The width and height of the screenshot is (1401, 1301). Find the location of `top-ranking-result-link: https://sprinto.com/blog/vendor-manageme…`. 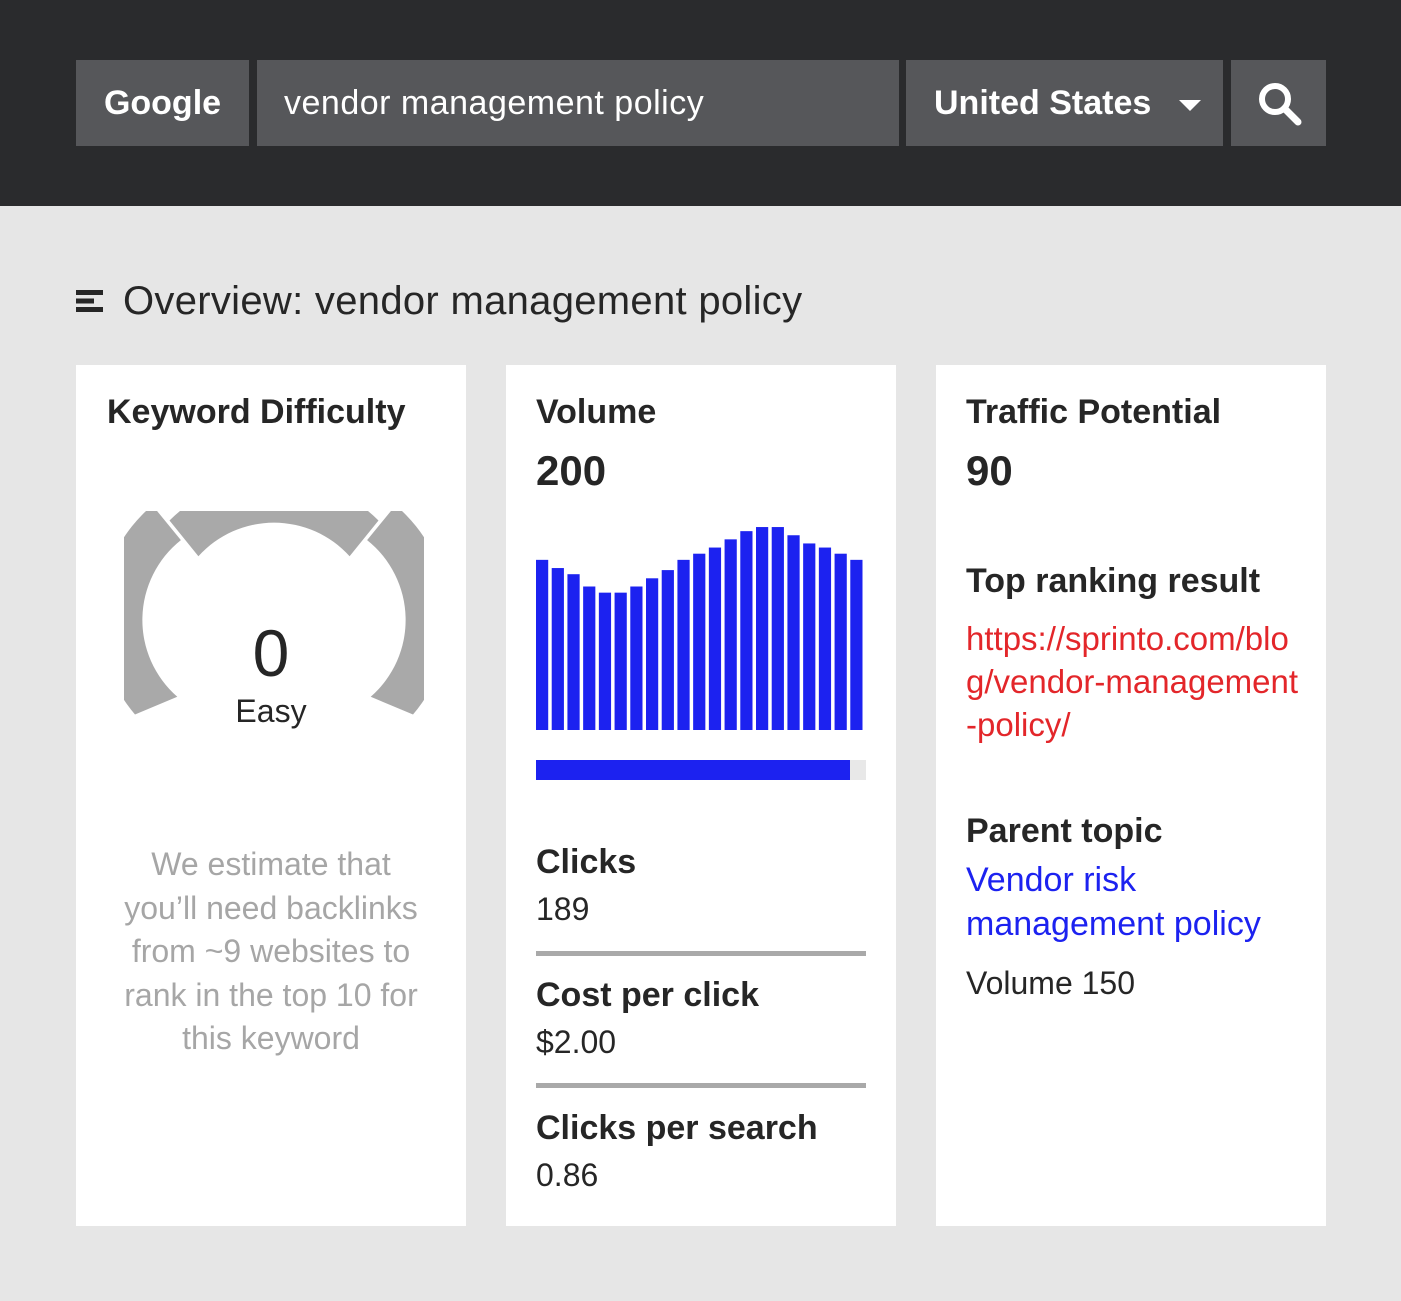

top-ranking-result-link: https://sprinto.com/blog/vendor-manageme… is located at coordinates (1136, 681).